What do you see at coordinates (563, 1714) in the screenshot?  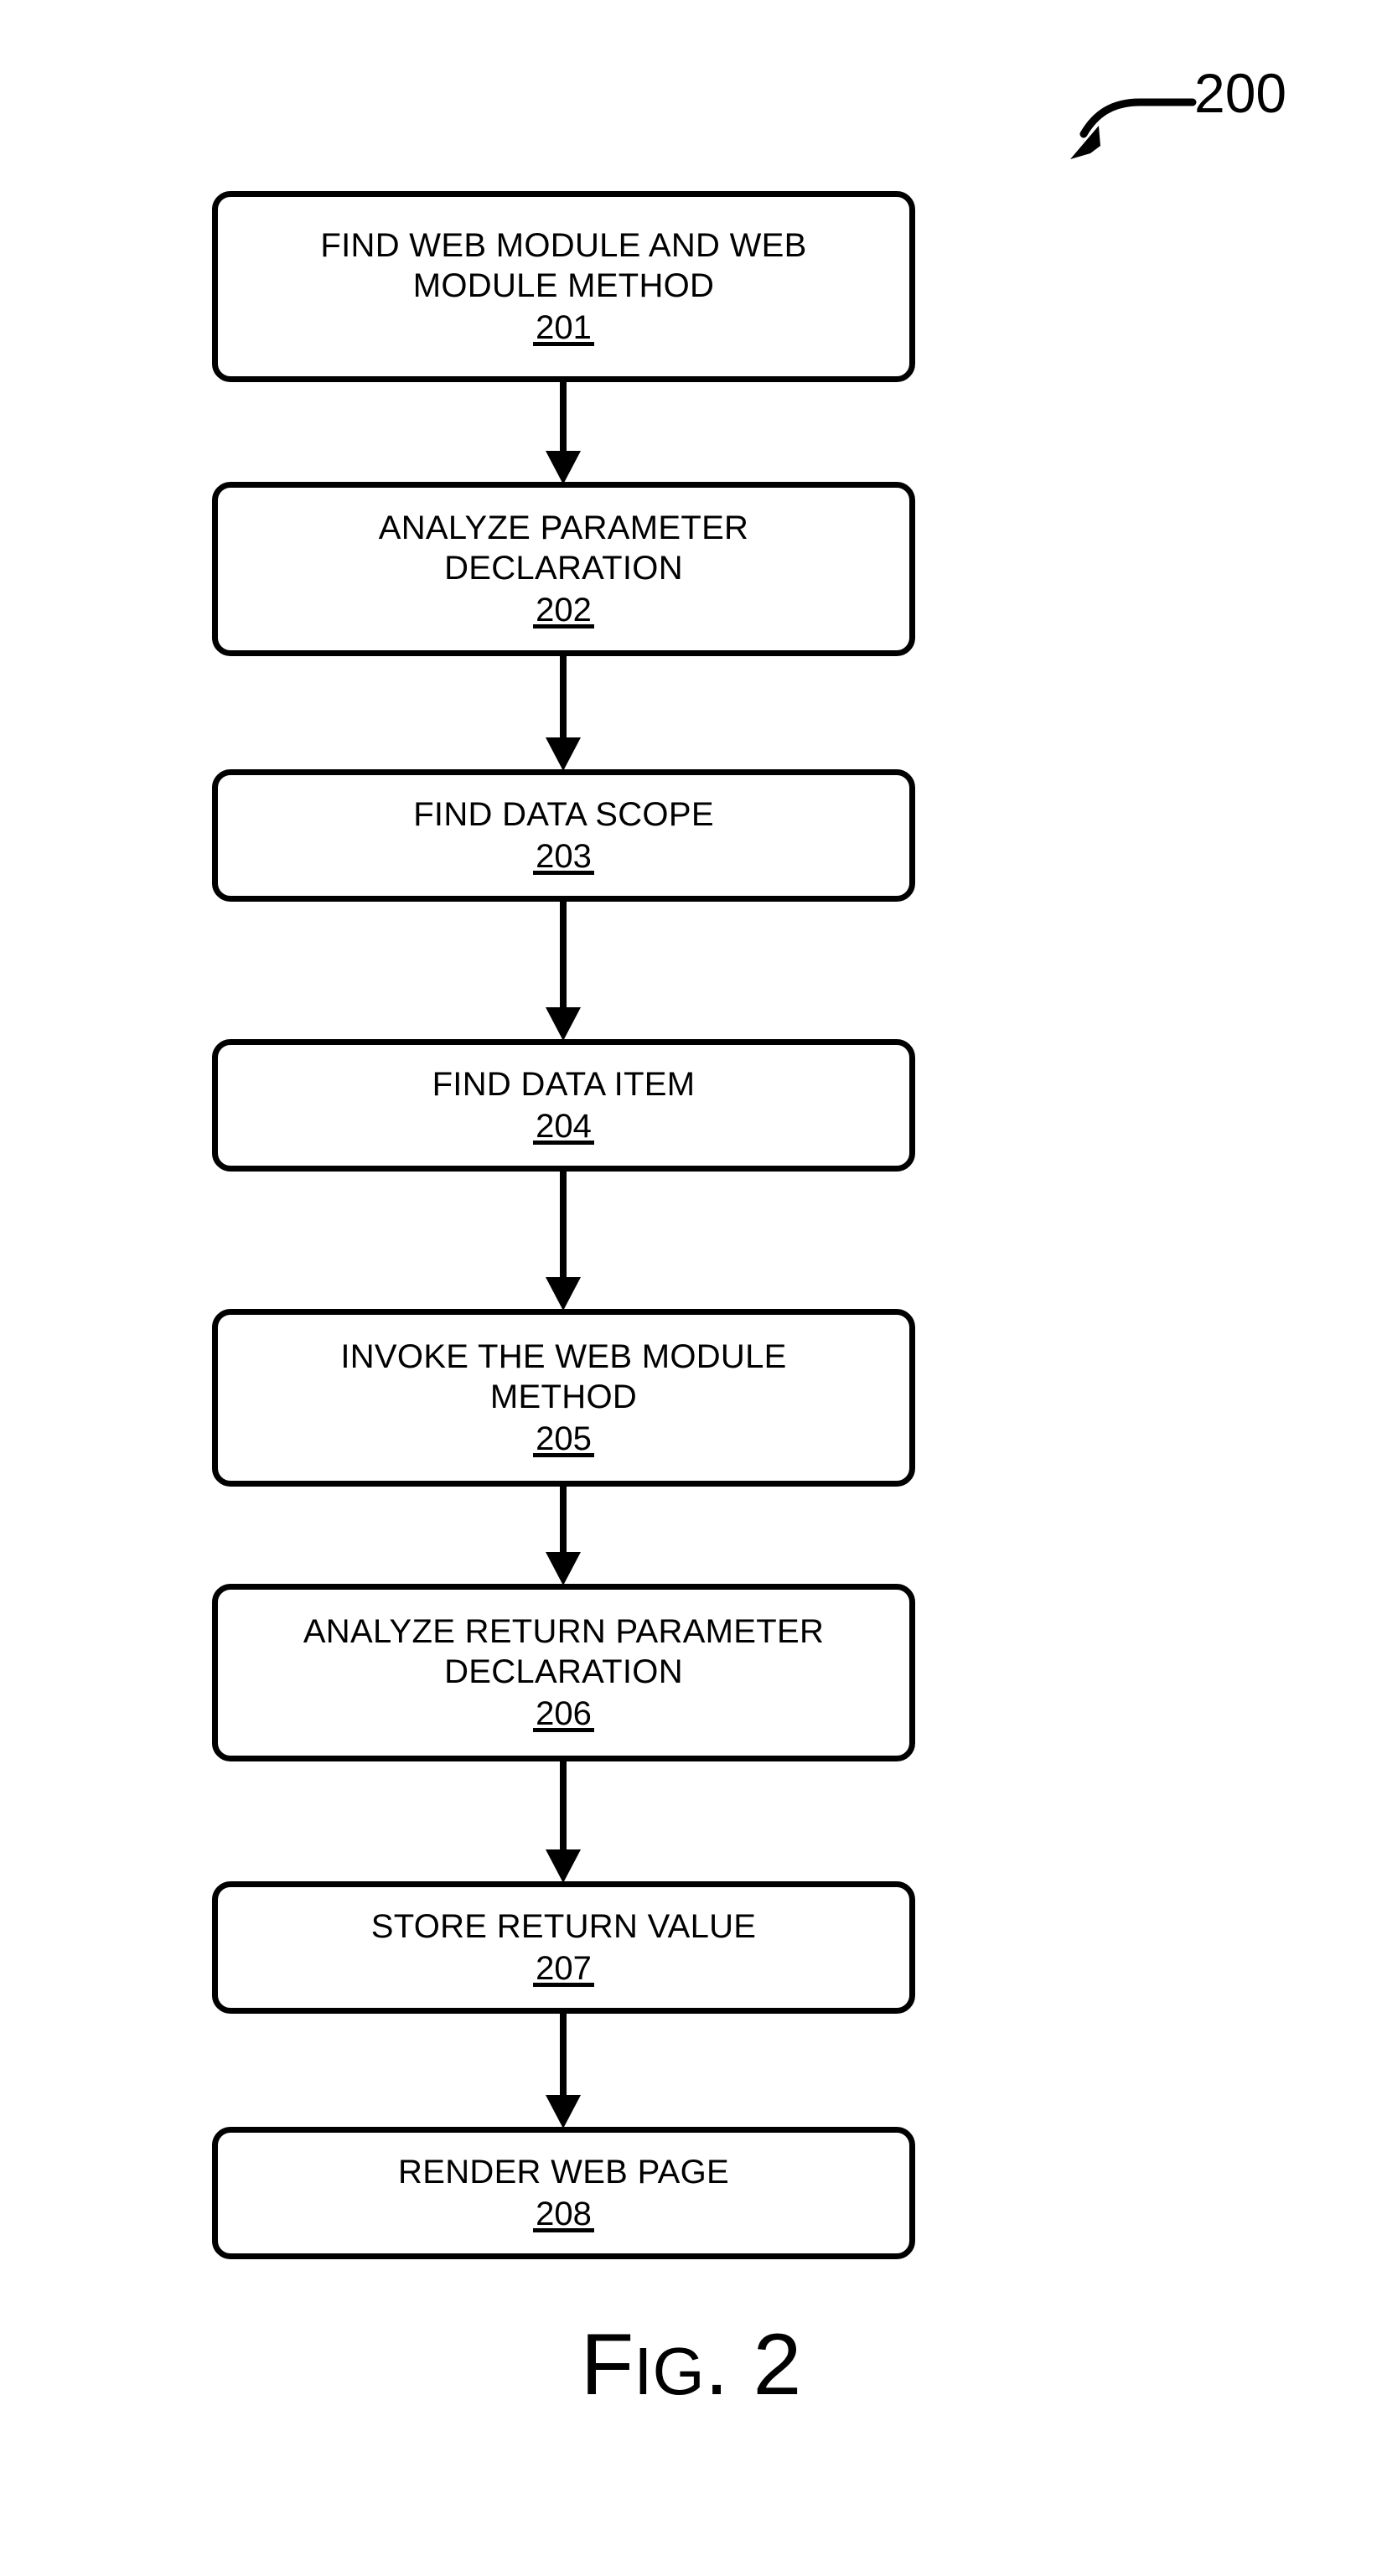 I see `flow-node-206-numeral: 206` at bounding box center [563, 1714].